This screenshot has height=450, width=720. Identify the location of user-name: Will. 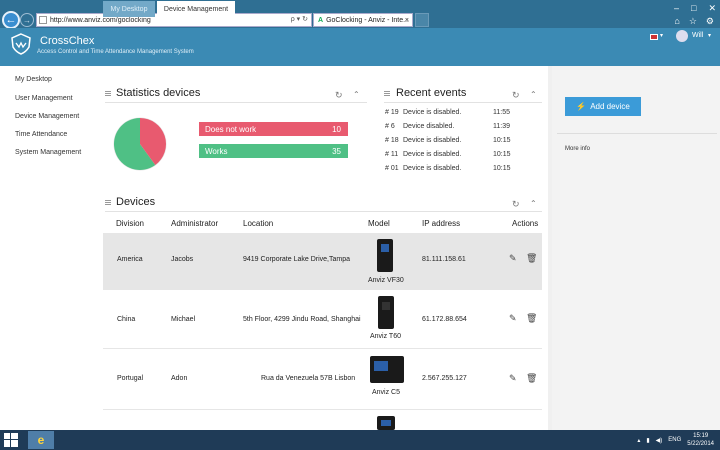
(697, 35).